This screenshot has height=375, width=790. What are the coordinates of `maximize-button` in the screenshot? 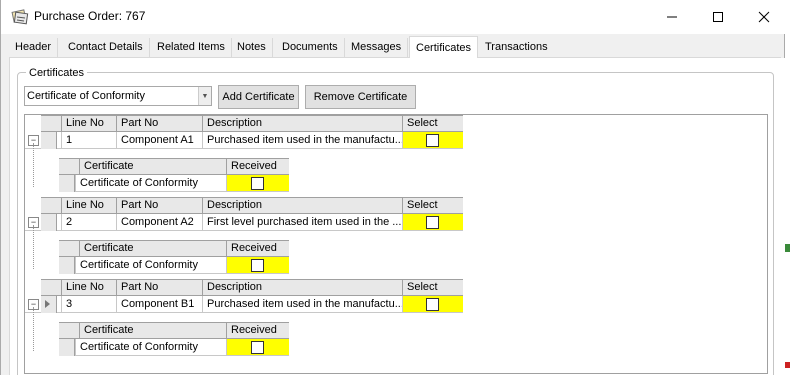 It's located at (718, 16).